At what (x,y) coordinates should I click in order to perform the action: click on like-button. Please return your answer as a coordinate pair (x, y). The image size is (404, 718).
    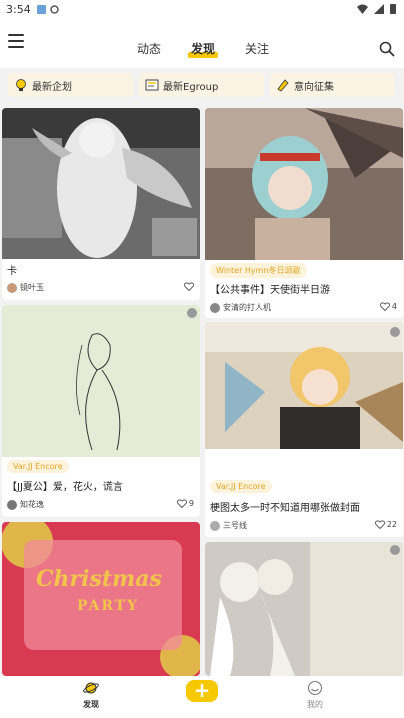
    Looking at the image, I should click on (189, 286).